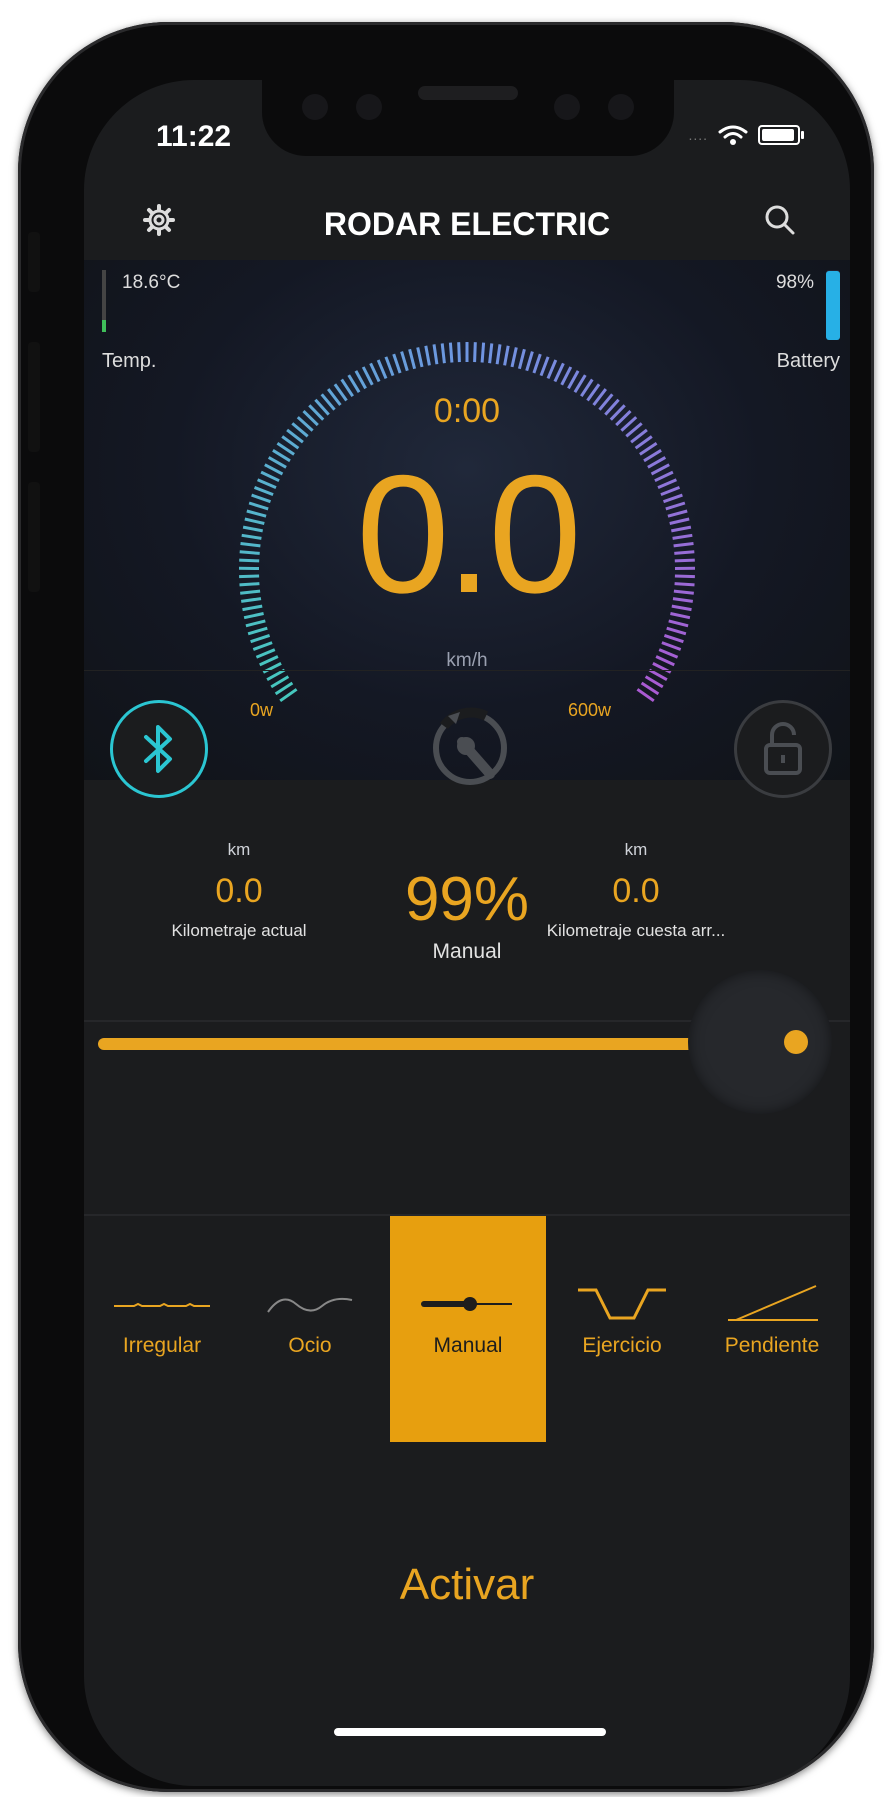 Image resolution: width=885 pixels, height=1797 pixels. I want to click on assist-slider-track, so click(405, 1044).